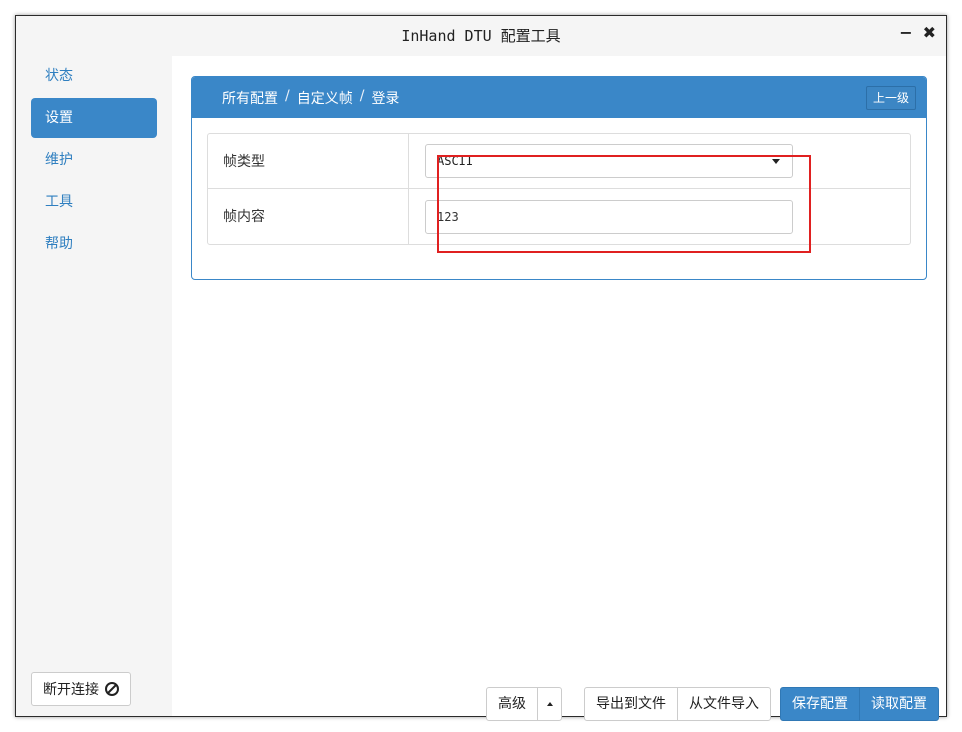 This screenshot has width=962, height=732. What do you see at coordinates (512, 704) in the screenshot?
I see `advanced-button: 高级` at bounding box center [512, 704].